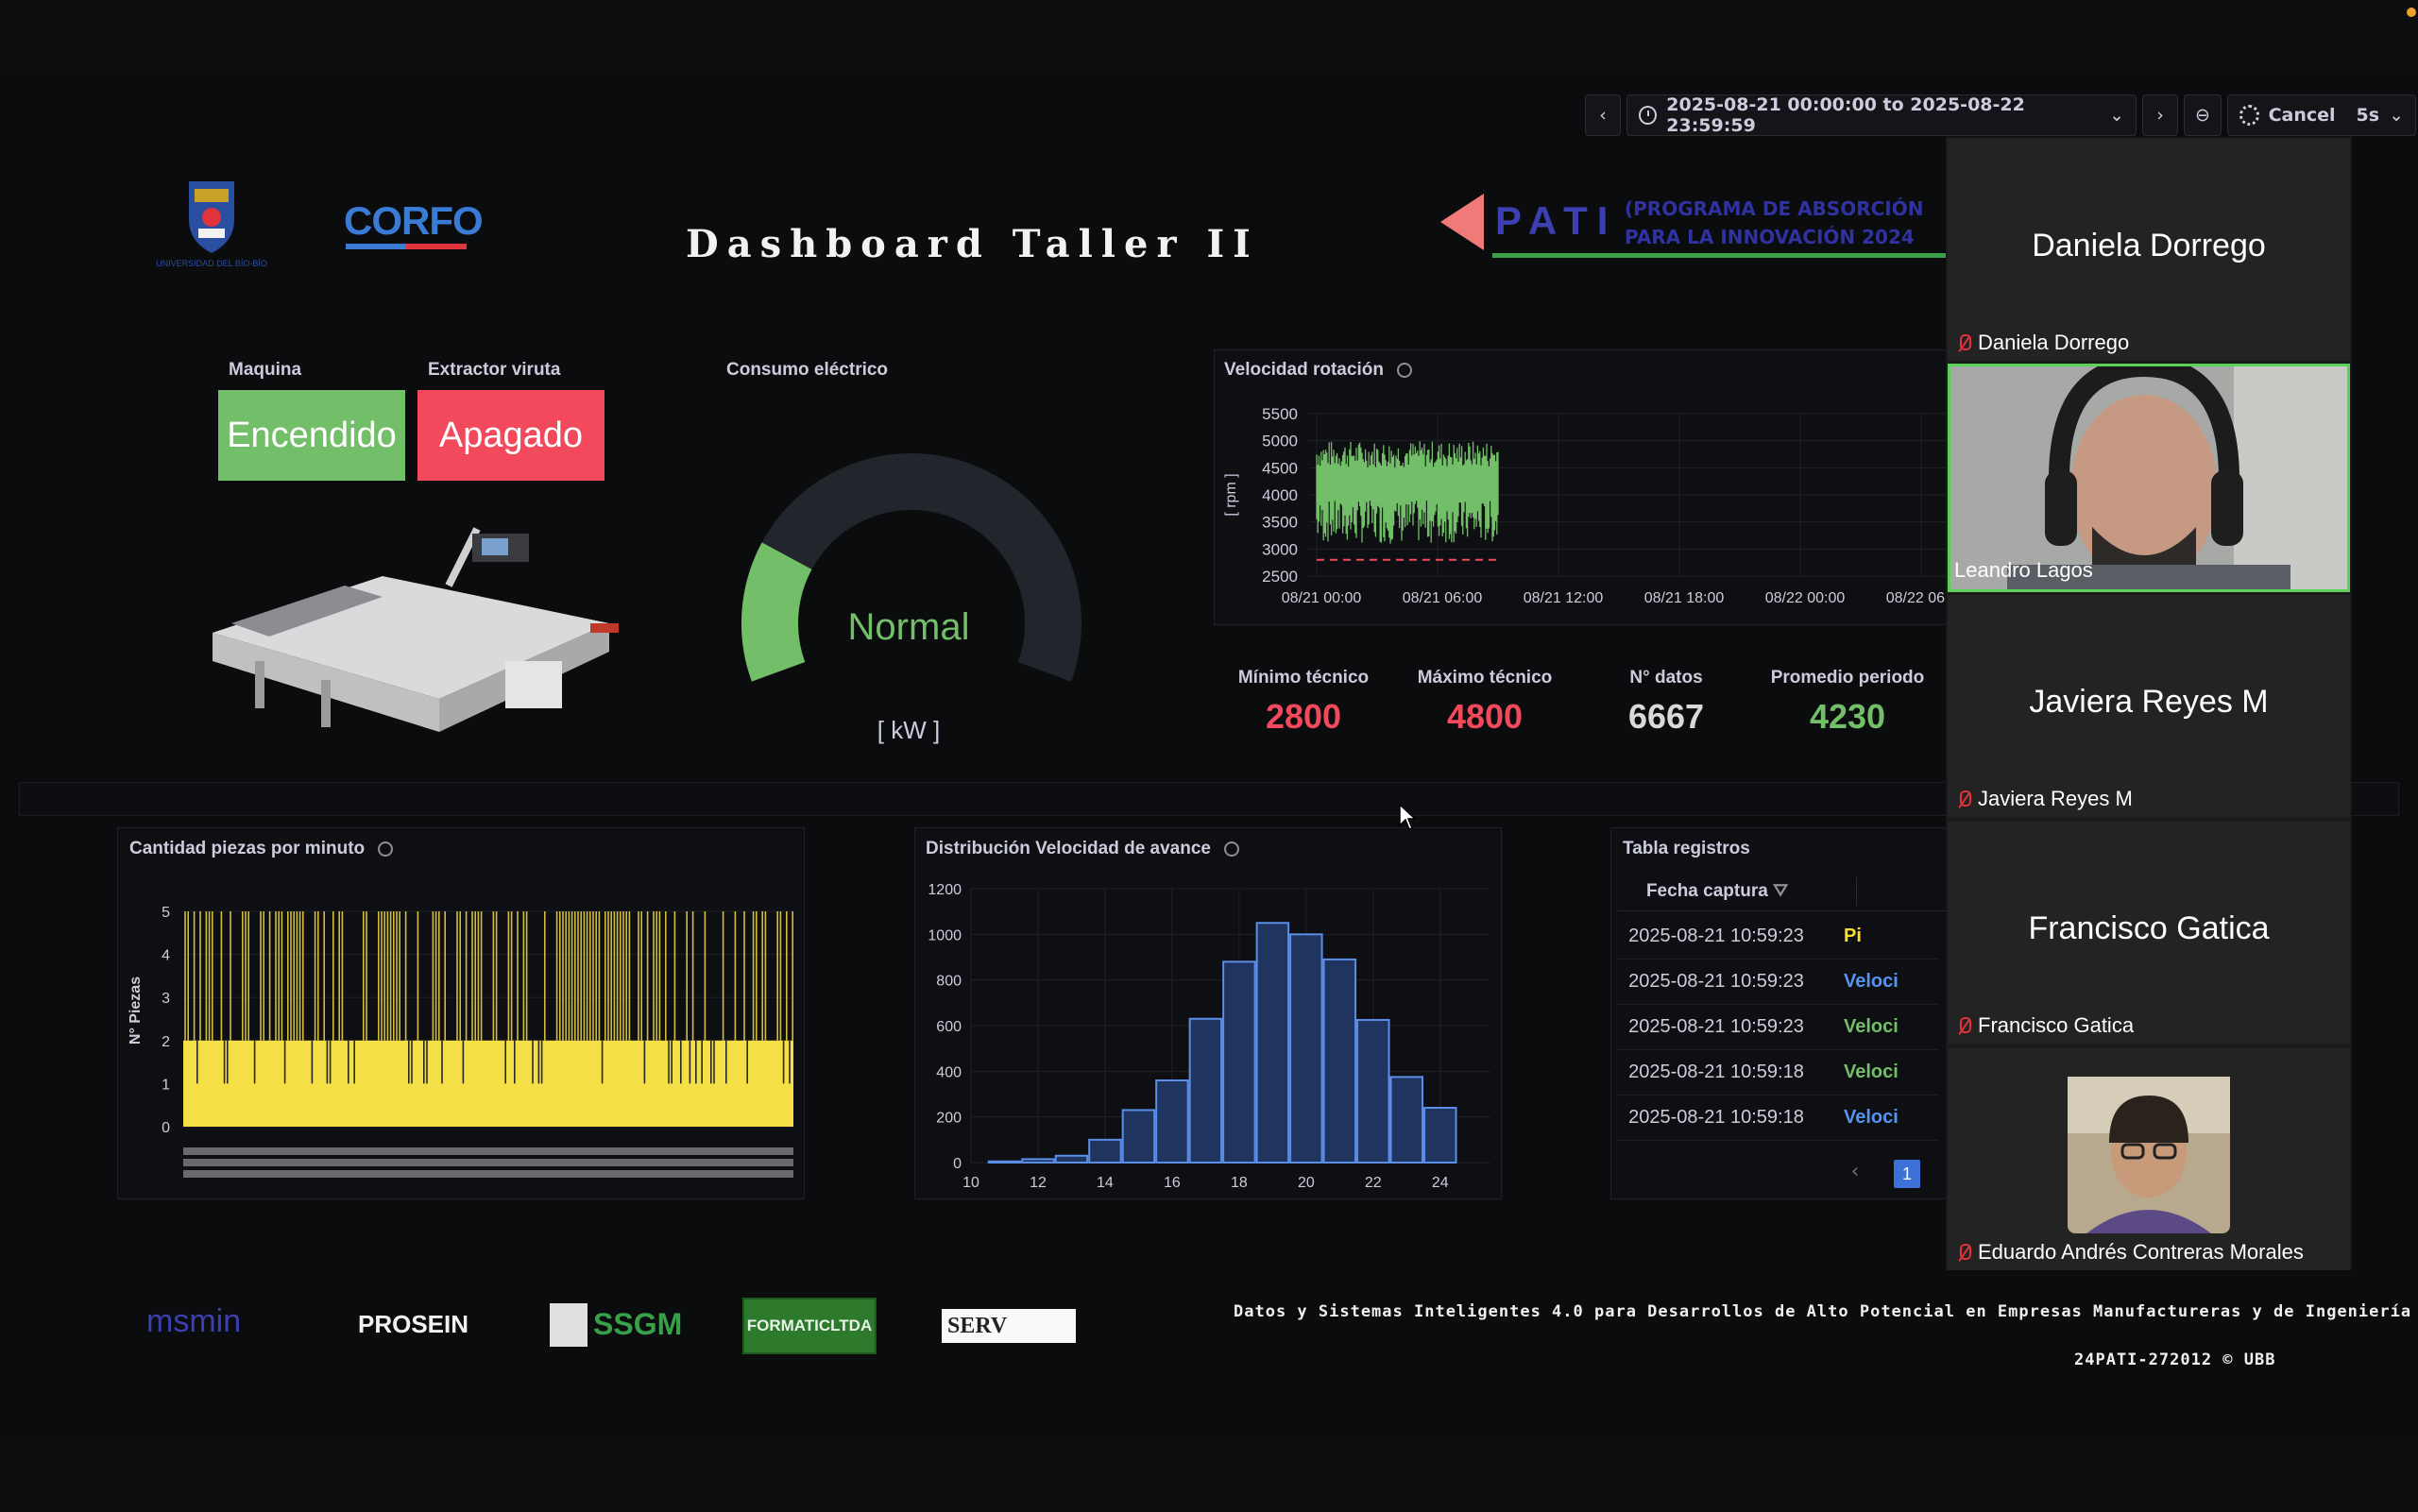  Describe the element at coordinates (166, 1042) in the screenshot. I see `y-tick-label: 2` at that location.